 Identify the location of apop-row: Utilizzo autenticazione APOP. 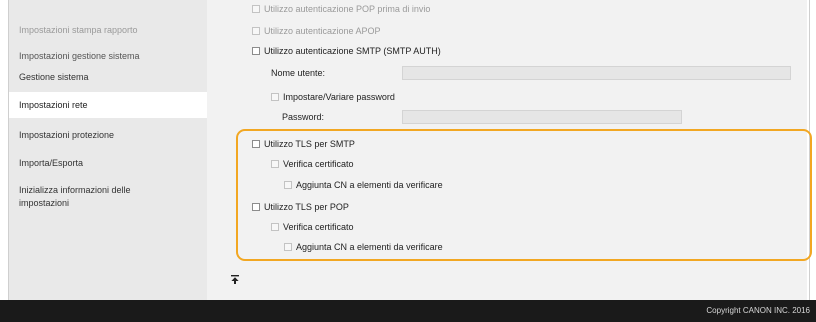
(316, 31).